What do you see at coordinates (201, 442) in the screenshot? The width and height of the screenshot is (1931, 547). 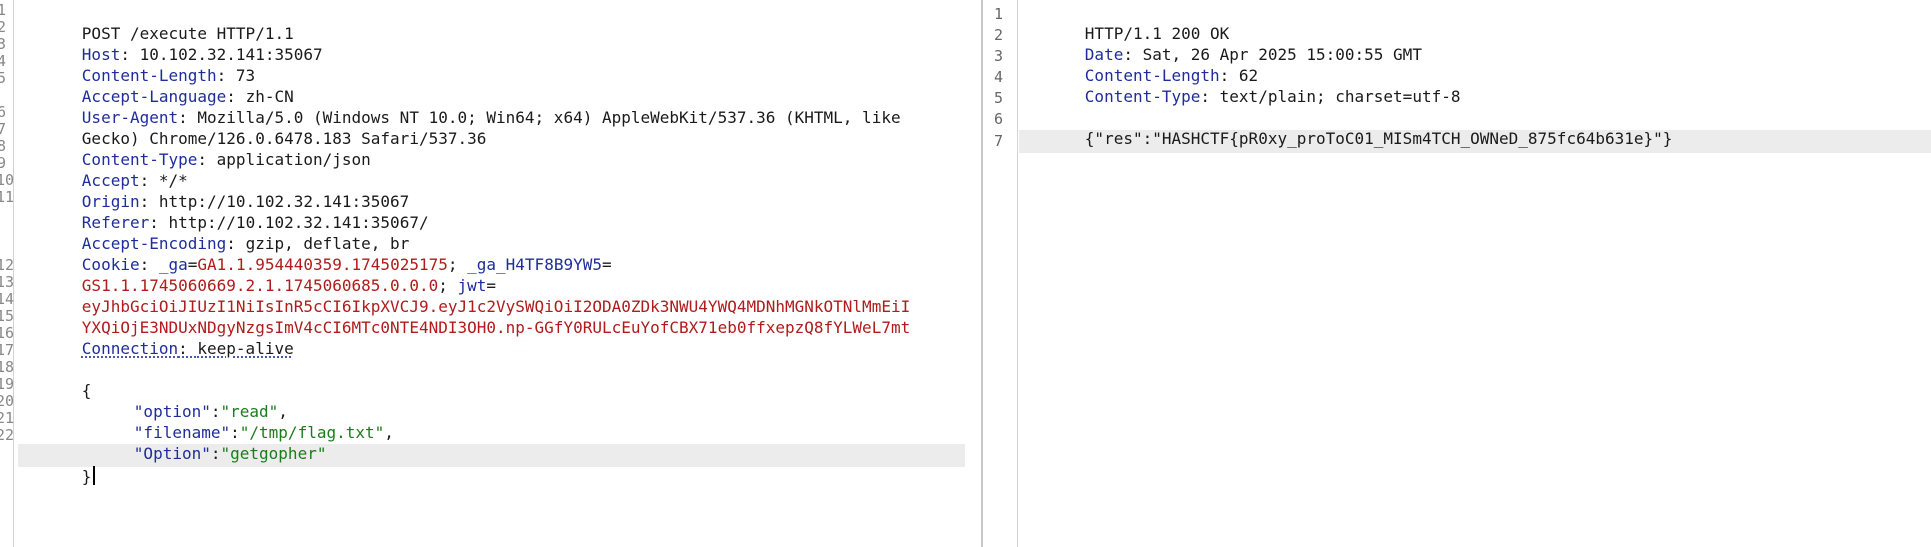 I see `body-field-Option: "Option":"getgopher"` at bounding box center [201, 442].